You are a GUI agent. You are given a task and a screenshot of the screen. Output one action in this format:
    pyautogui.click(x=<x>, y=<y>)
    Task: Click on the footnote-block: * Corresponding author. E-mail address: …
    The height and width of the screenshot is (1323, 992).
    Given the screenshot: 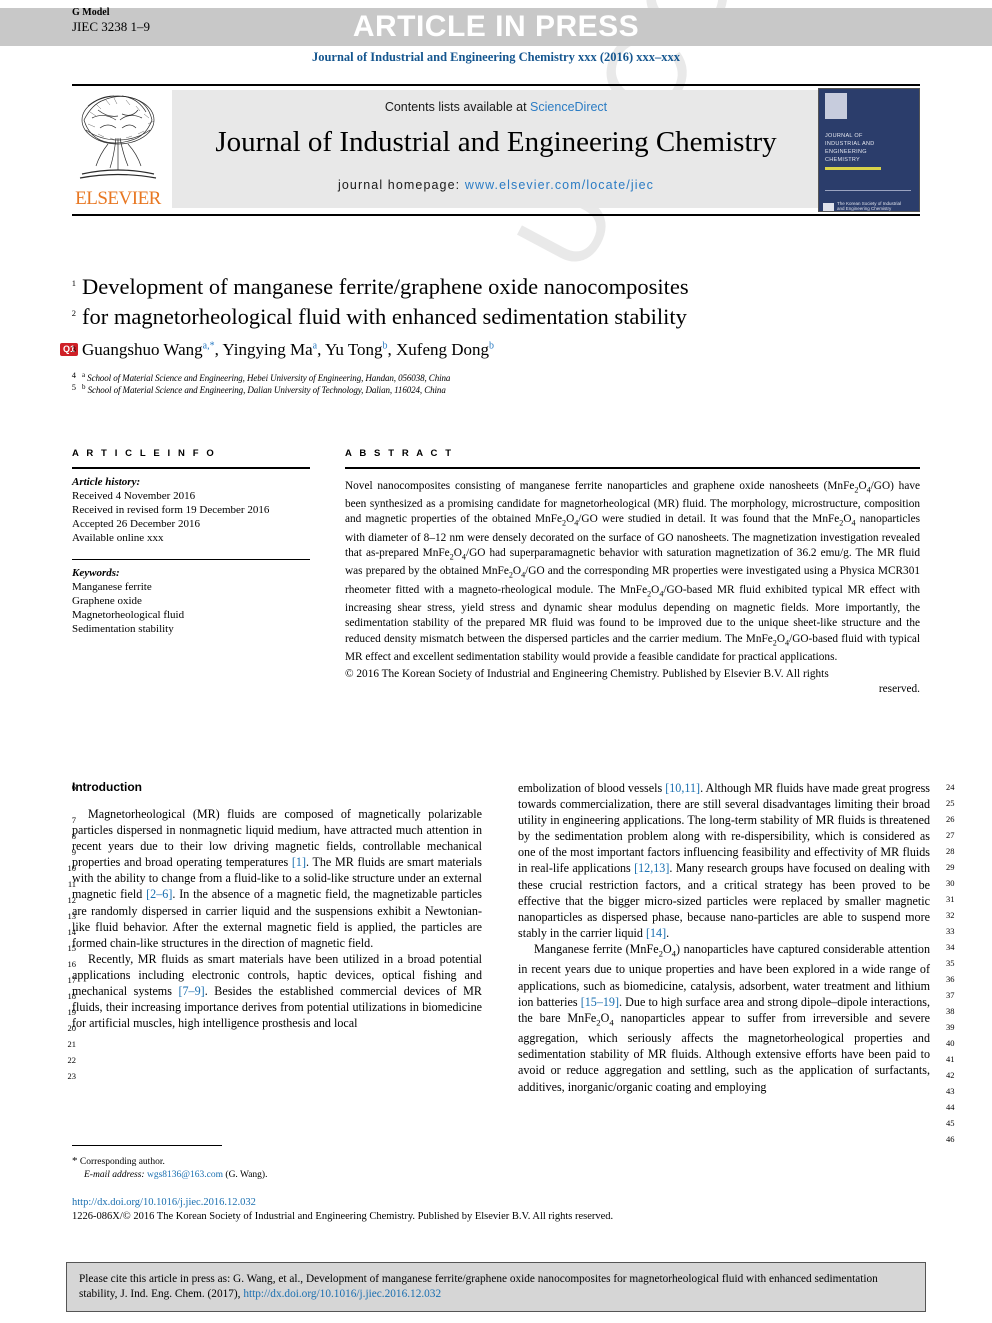 What is the action you would take?
    pyautogui.click(x=277, y=1168)
    